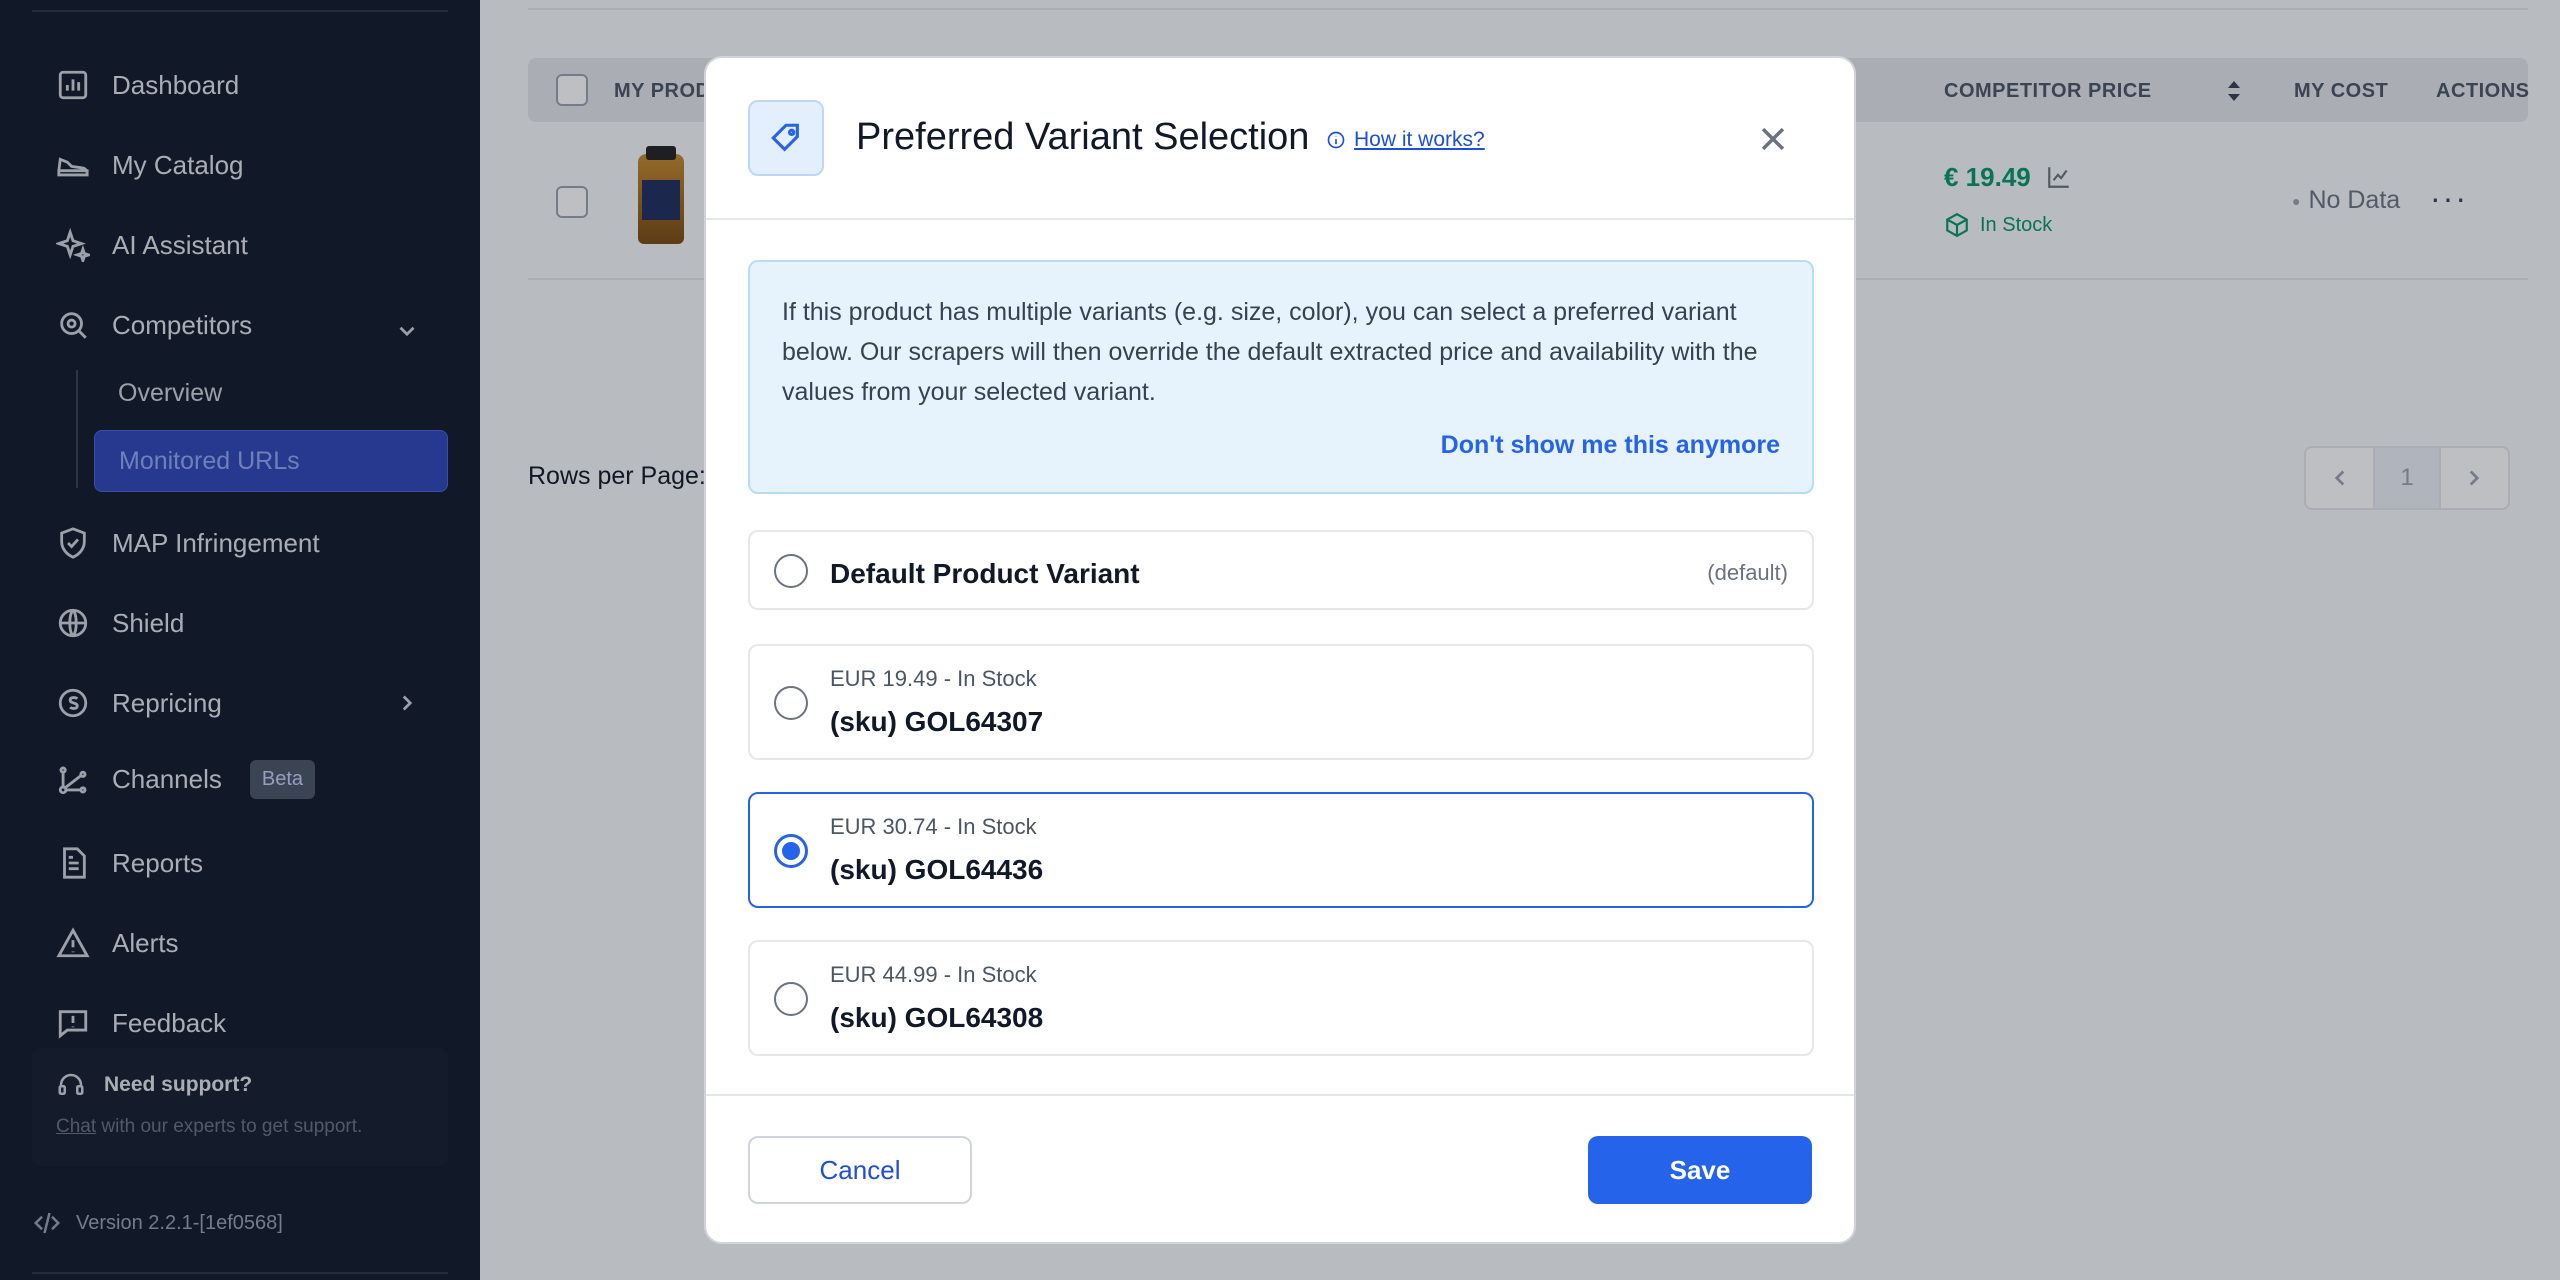 This screenshot has height=1280, width=2560. Describe the element at coordinates (1700, 1170) in the screenshot. I see `save-button: Save` at that location.